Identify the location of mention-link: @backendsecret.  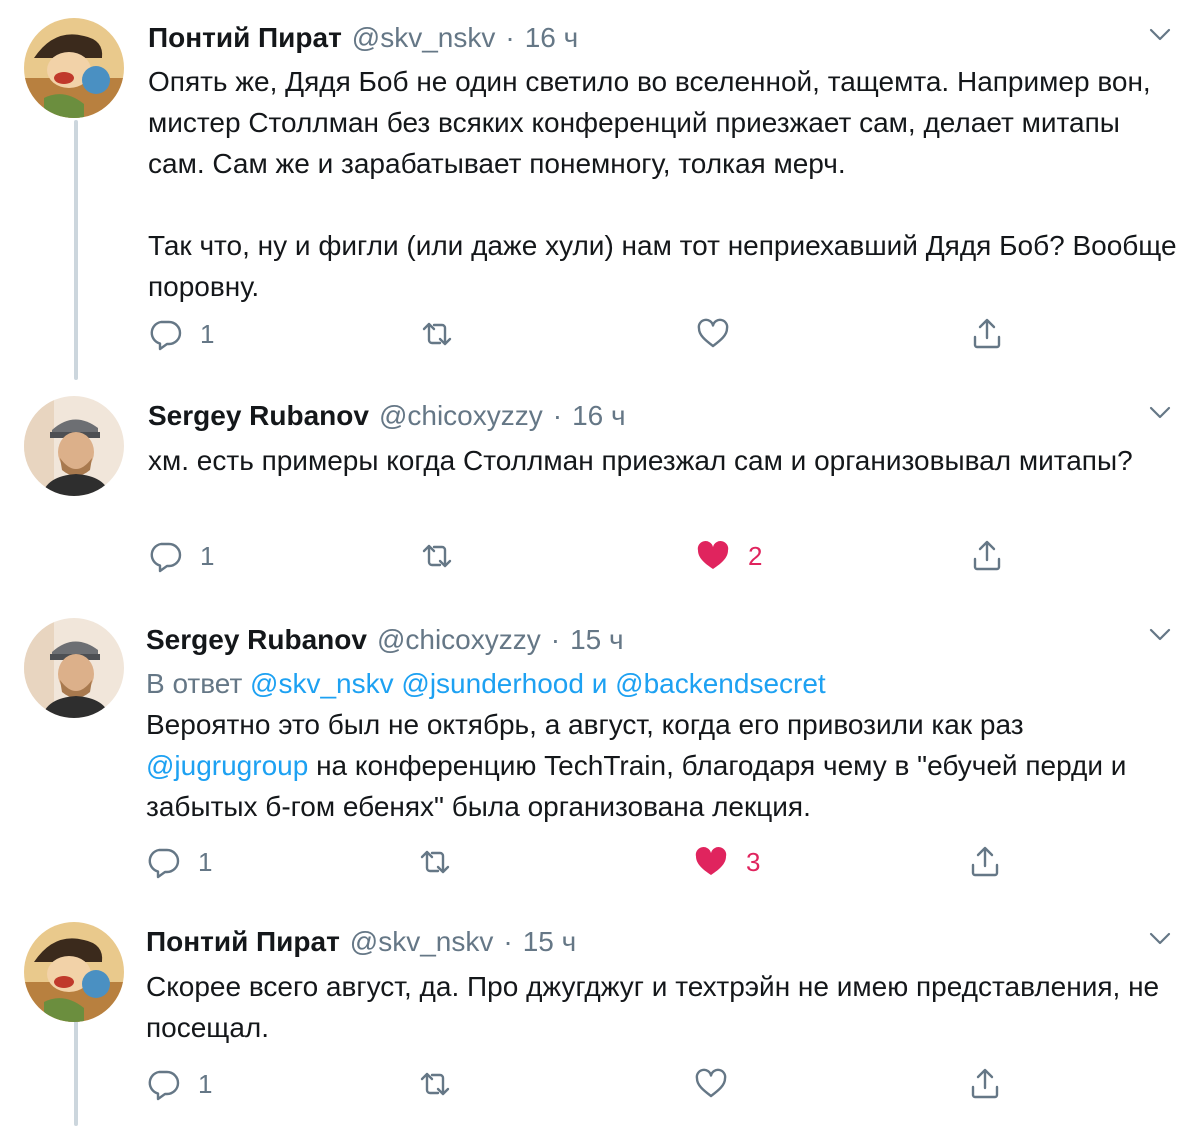
(720, 683).